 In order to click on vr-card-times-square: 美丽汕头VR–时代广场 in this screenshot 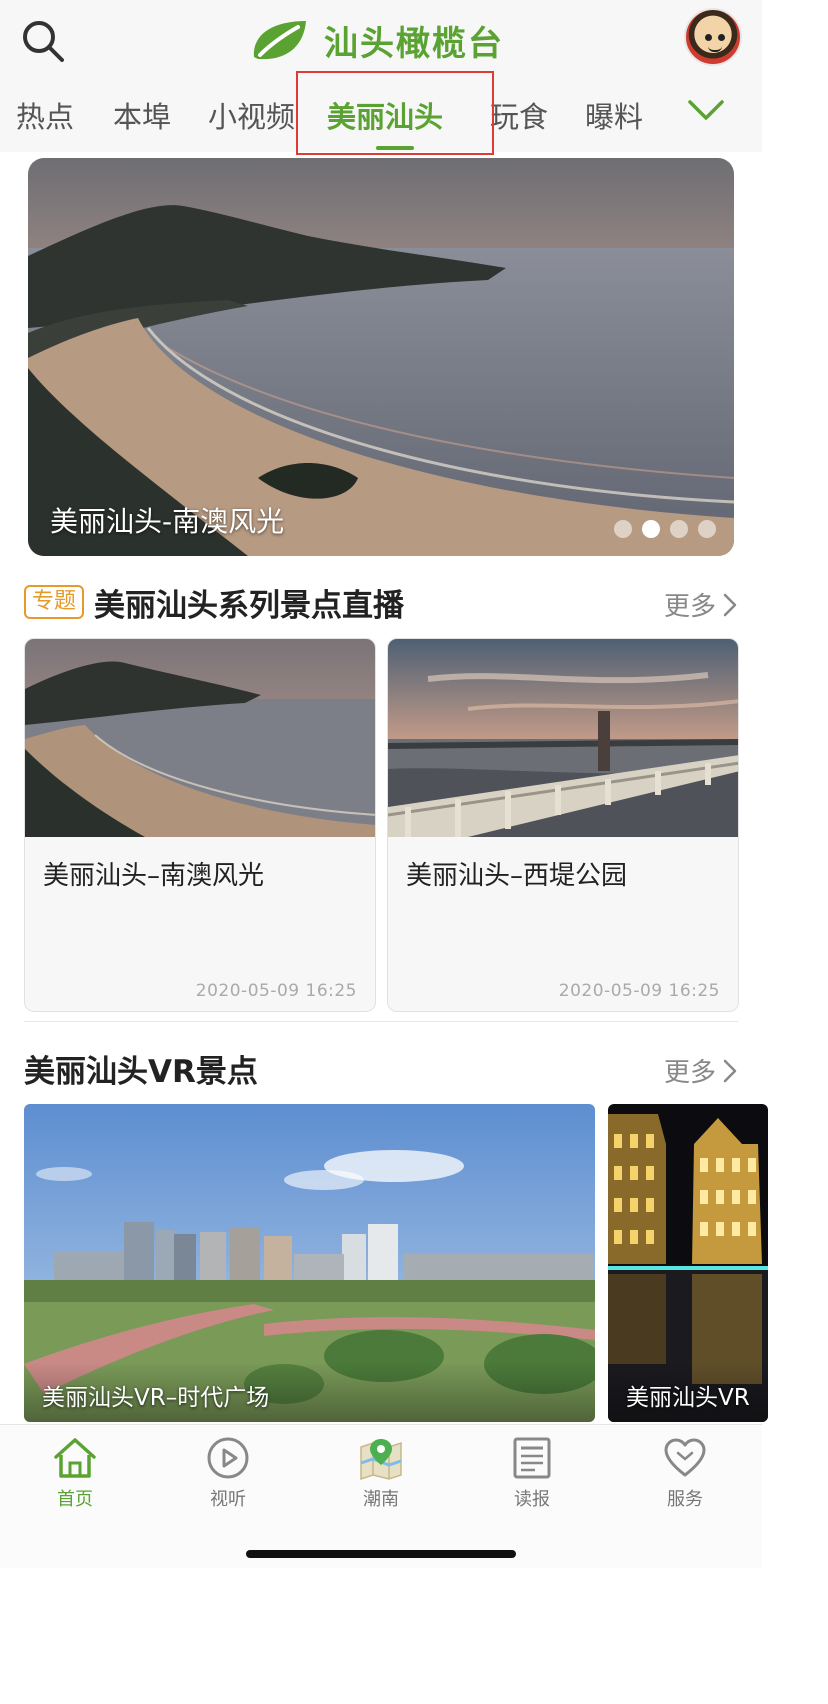, I will do `click(309, 1263)`.